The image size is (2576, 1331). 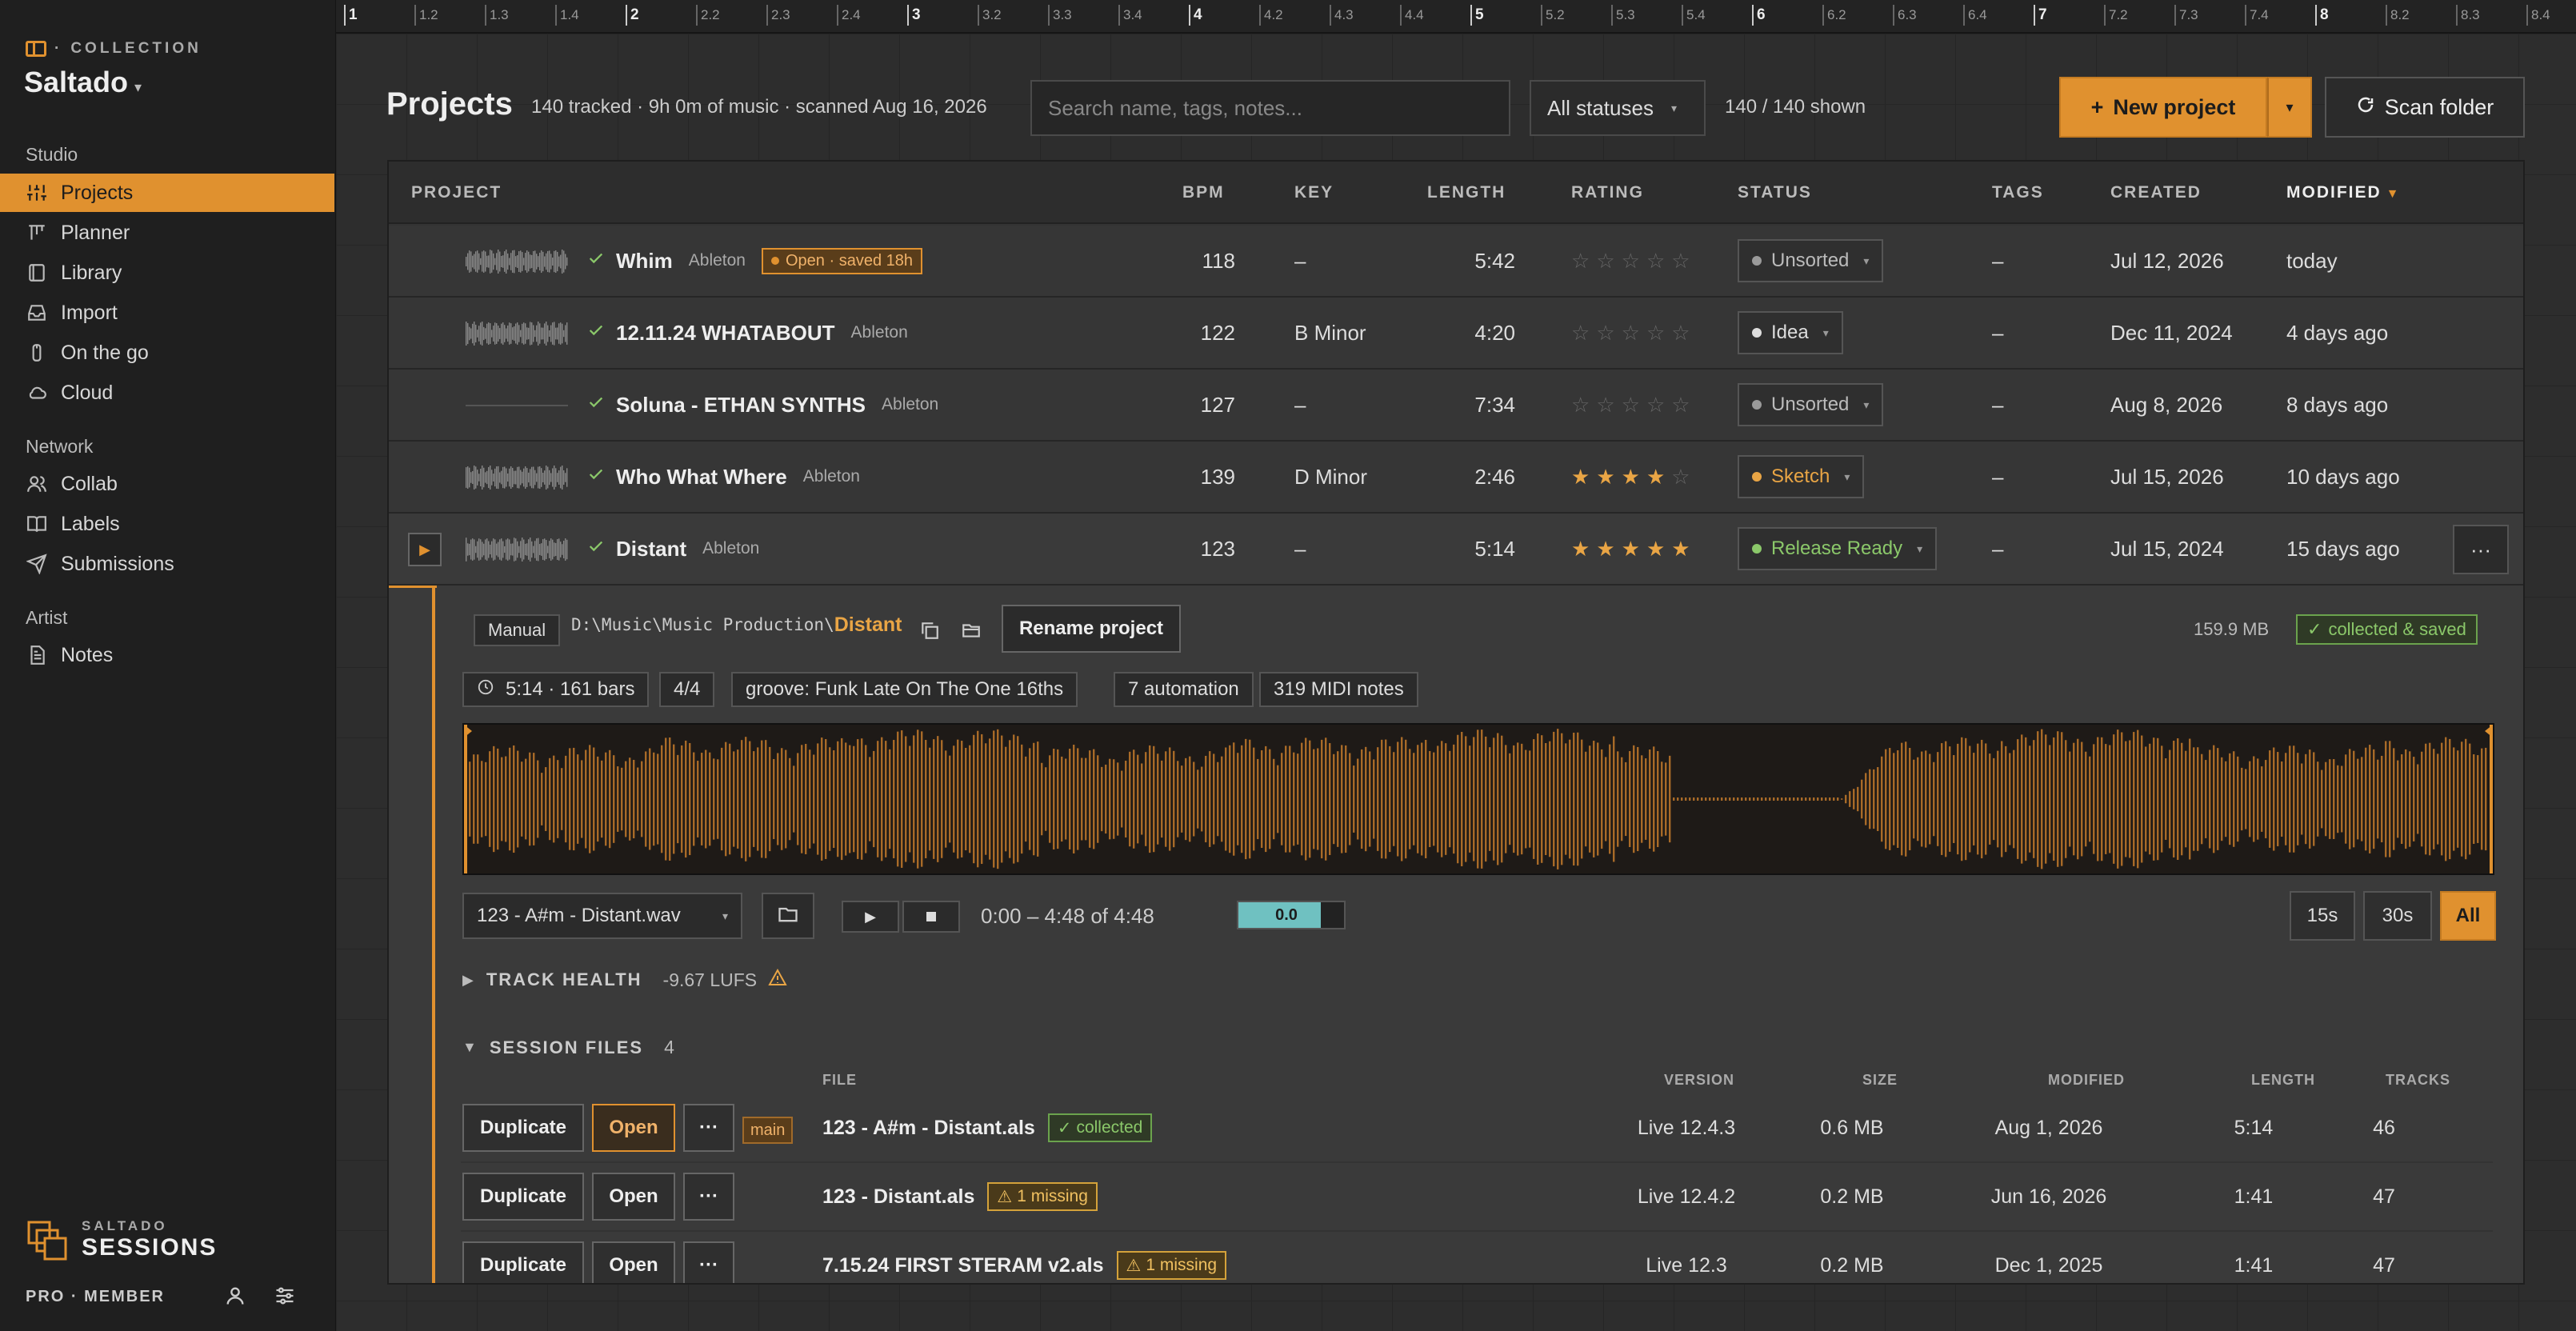 What do you see at coordinates (2048, 1265) in the screenshot?
I see `file-modified: Dec 1, 2025` at bounding box center [2048, 1265].